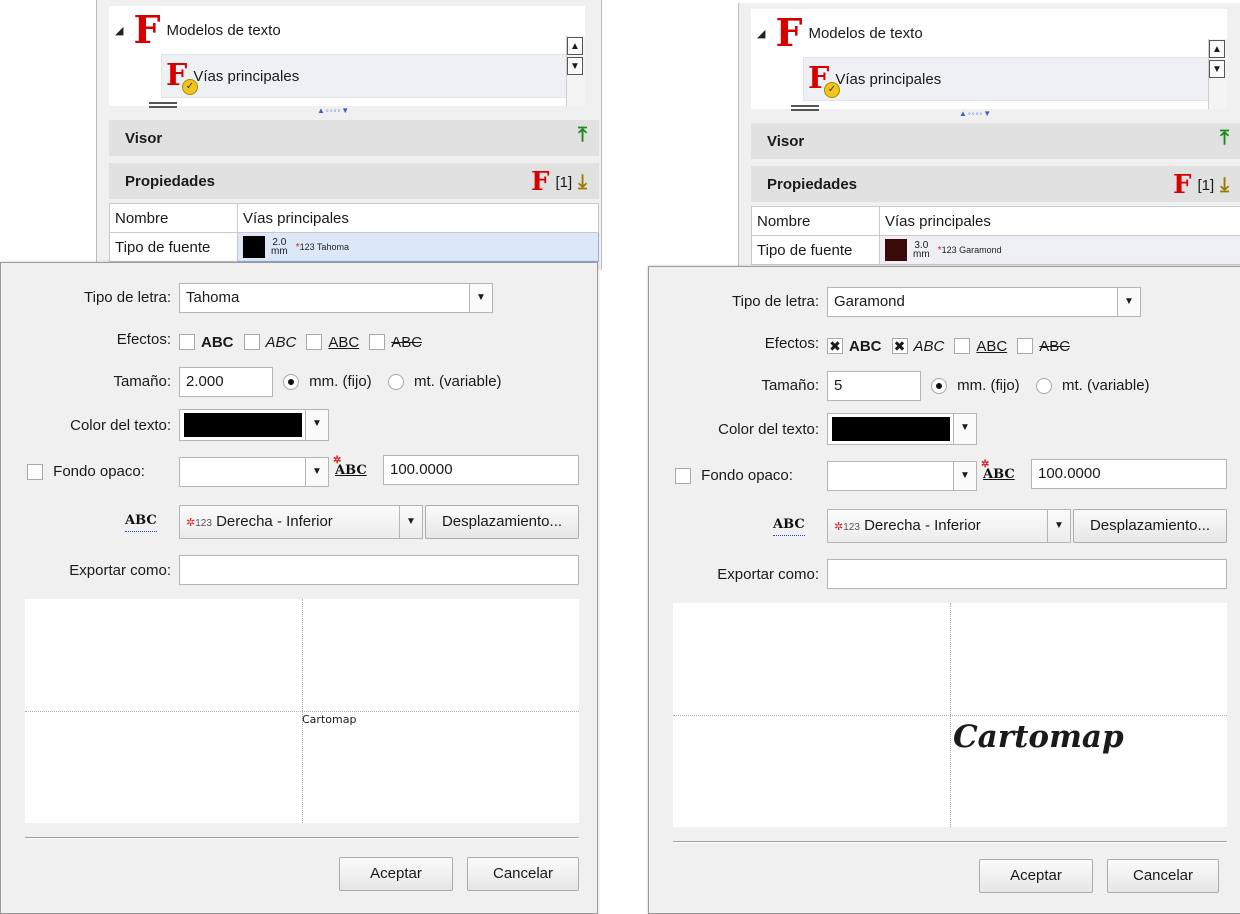 The image size is (1240, 914). Describe the element at coordinates (874, 386) in the screenshot. I see `size-input: 5` at that location.